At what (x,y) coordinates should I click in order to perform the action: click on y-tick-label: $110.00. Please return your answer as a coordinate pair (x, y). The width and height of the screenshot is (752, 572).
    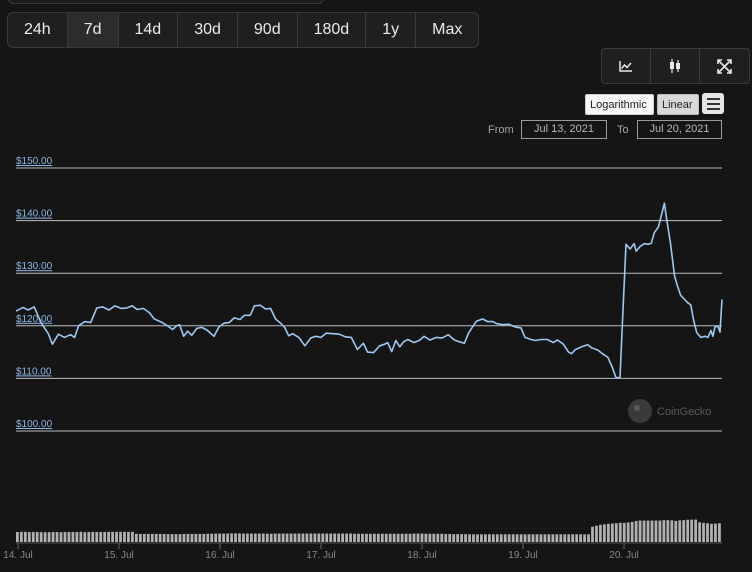
    Looking at the image, I should click on (34, 371).